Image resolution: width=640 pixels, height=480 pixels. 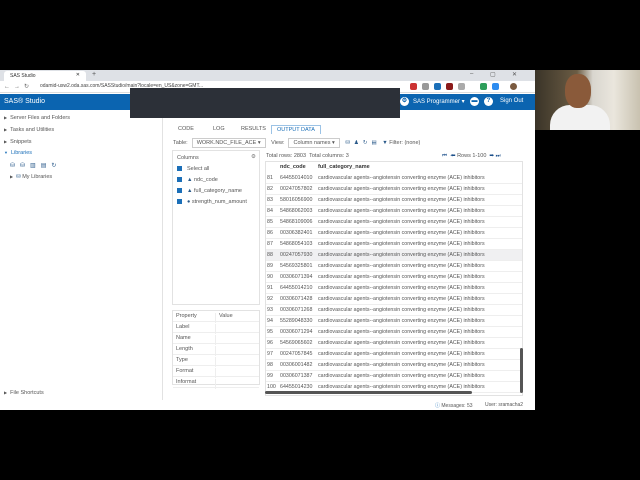 I want to click on browser-tab: SAS Studio ✕, so click(x=45, y=76).